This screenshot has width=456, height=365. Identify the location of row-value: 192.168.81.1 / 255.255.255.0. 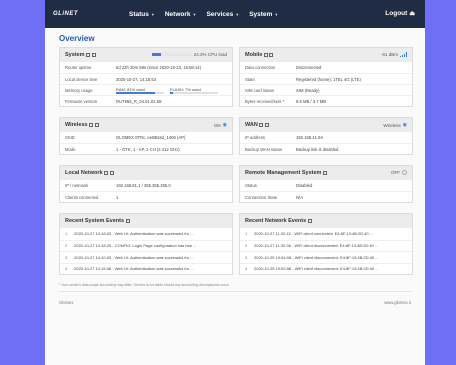
(143, 185).